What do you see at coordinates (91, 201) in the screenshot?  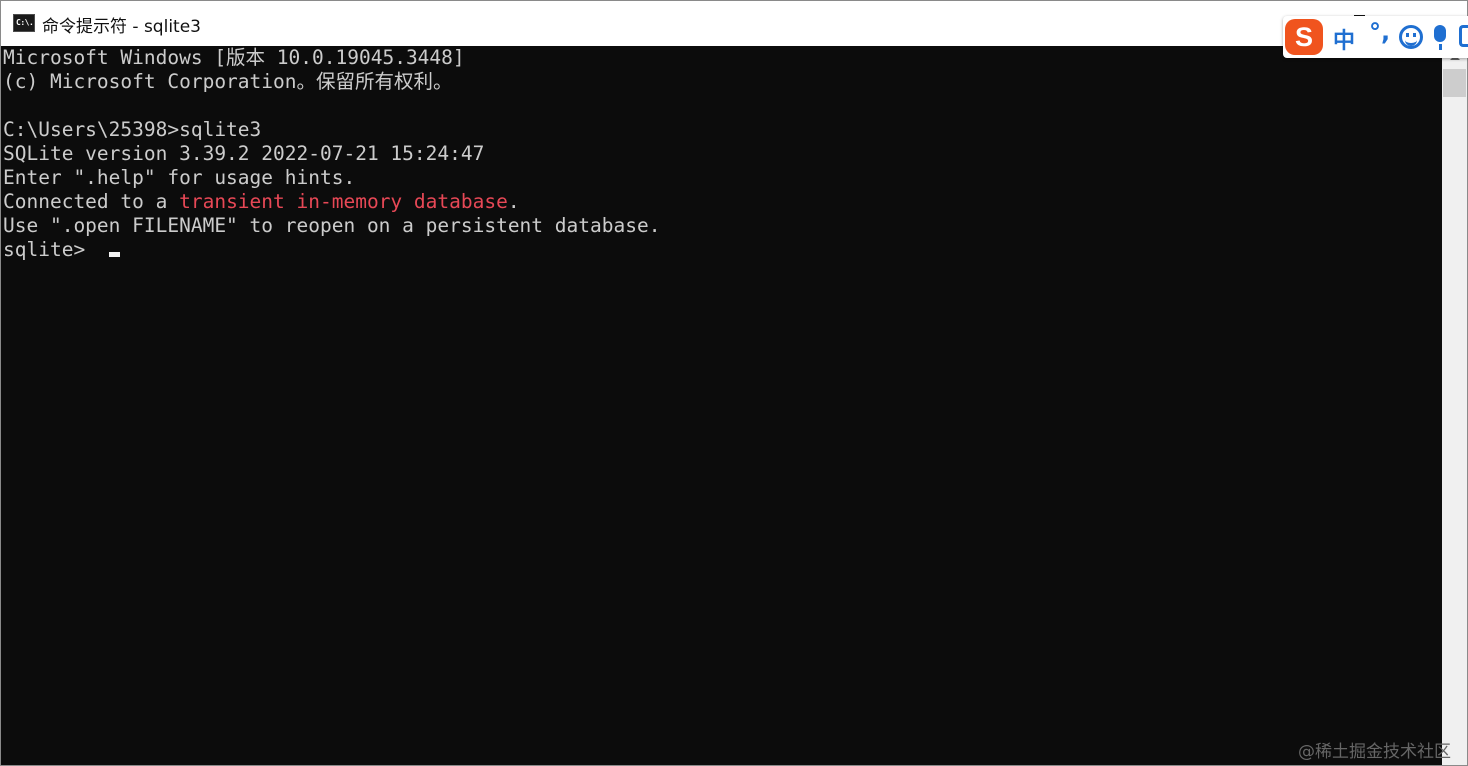 I see `console-line-prefix: Connected to a` at bounding box center [91, 201].